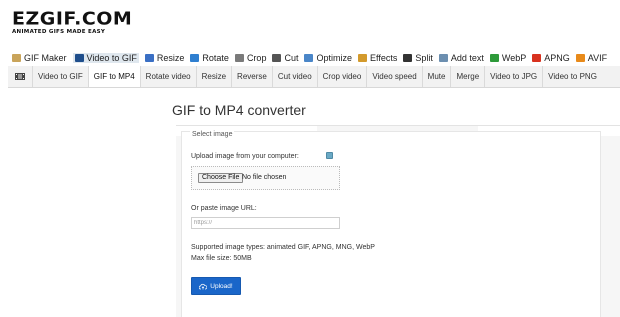 The height and width of the screenshot is (317, 620). What do you see at coordinates (221, 286) in the screenshot?
I see `upload-button-label: Upload!` at bounding box center [221, 286].